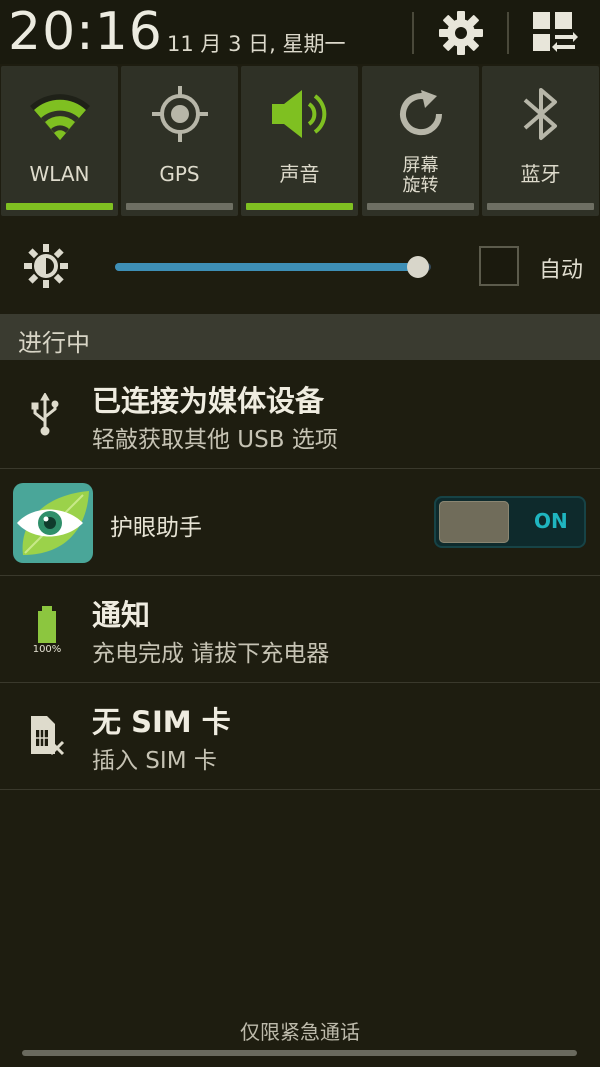 This screenshot has width=600, height=1067. What do you see at coordinates (59, 114) in the screenshot?
I see `wifi-icon` at bounding box center [59, 114].